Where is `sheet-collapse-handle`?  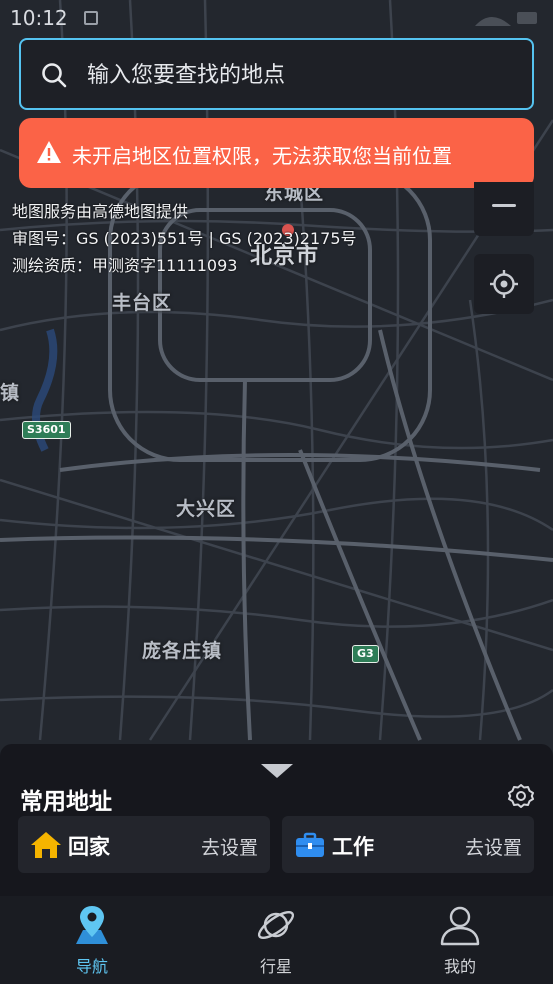
sheet-collapse-handle is located at coordinates (277, 771).